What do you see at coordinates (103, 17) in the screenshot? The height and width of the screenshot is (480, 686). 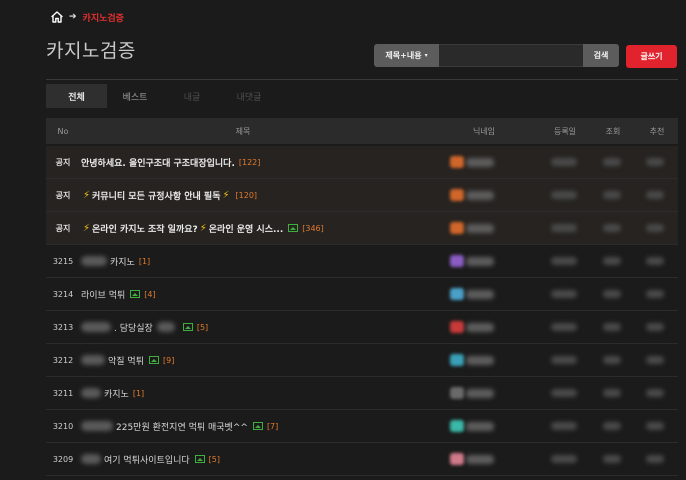 I see `breadcrumb-current: 카지노검증` at bounding box center [103, 17].